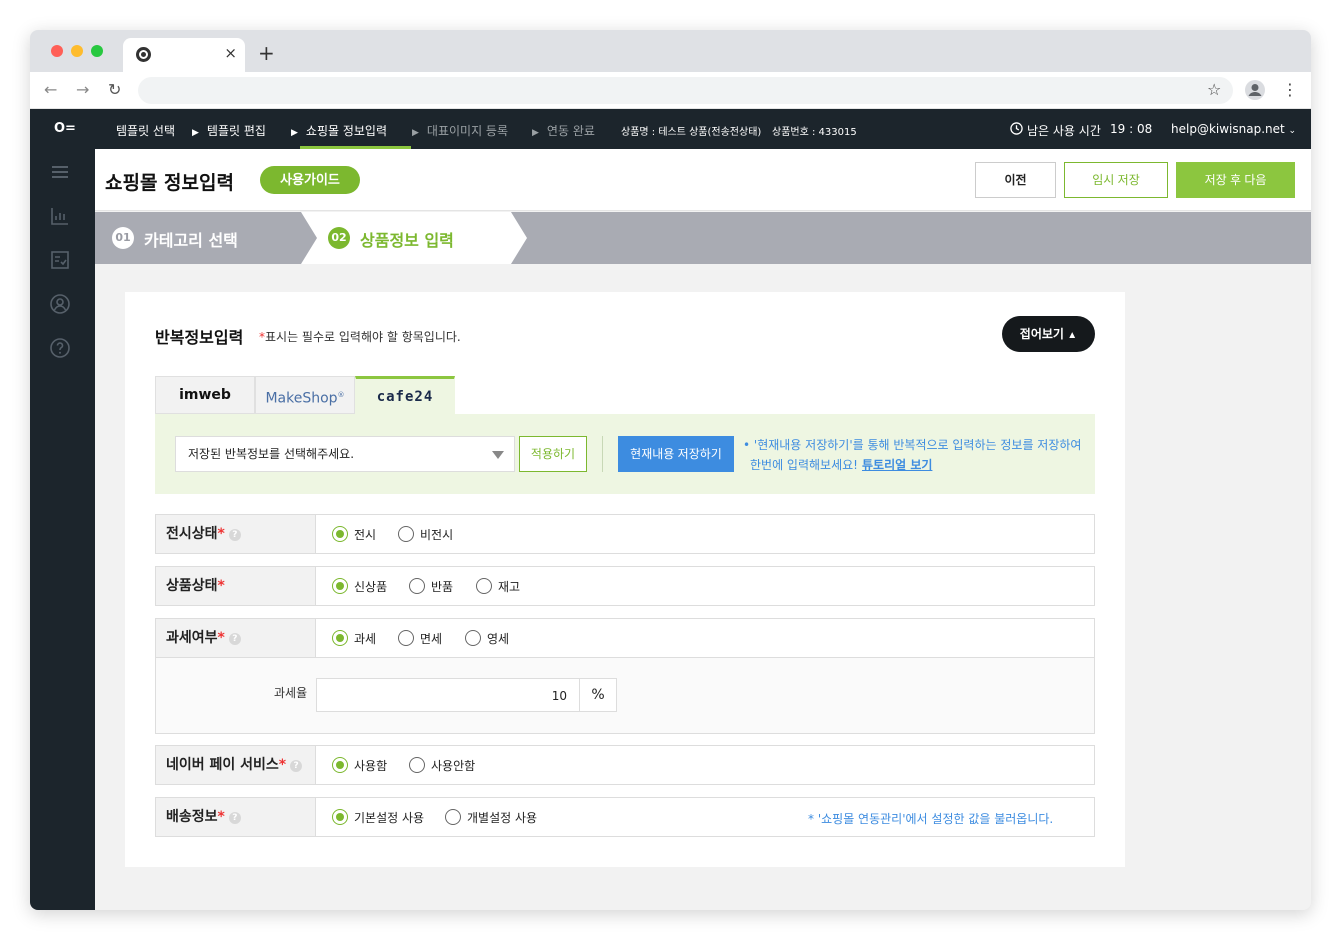 The height and width of the screenshot is (939, 1340). Describe the element at coordinates (354, 534) in the screenshot. I see `radio-display-on: 전시` at that location.